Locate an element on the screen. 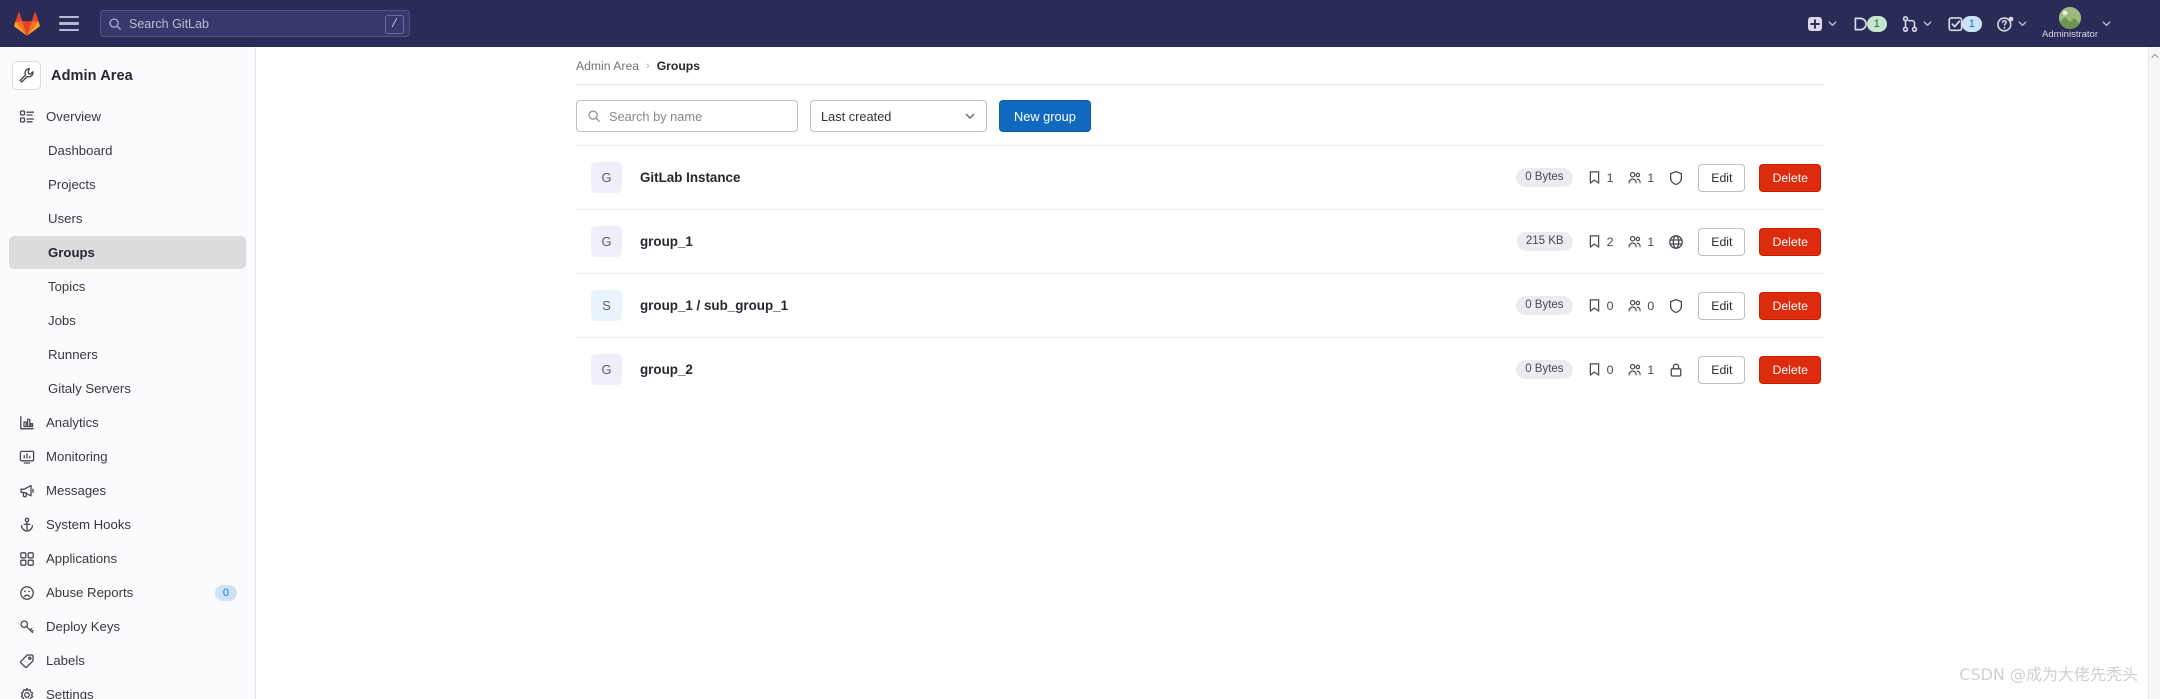 The width and height of the screenshot is (2160, 699). table-row: Ggroup_2 0 Bytes 0 1 Edit Delete is located at coordinates (1200, 369).